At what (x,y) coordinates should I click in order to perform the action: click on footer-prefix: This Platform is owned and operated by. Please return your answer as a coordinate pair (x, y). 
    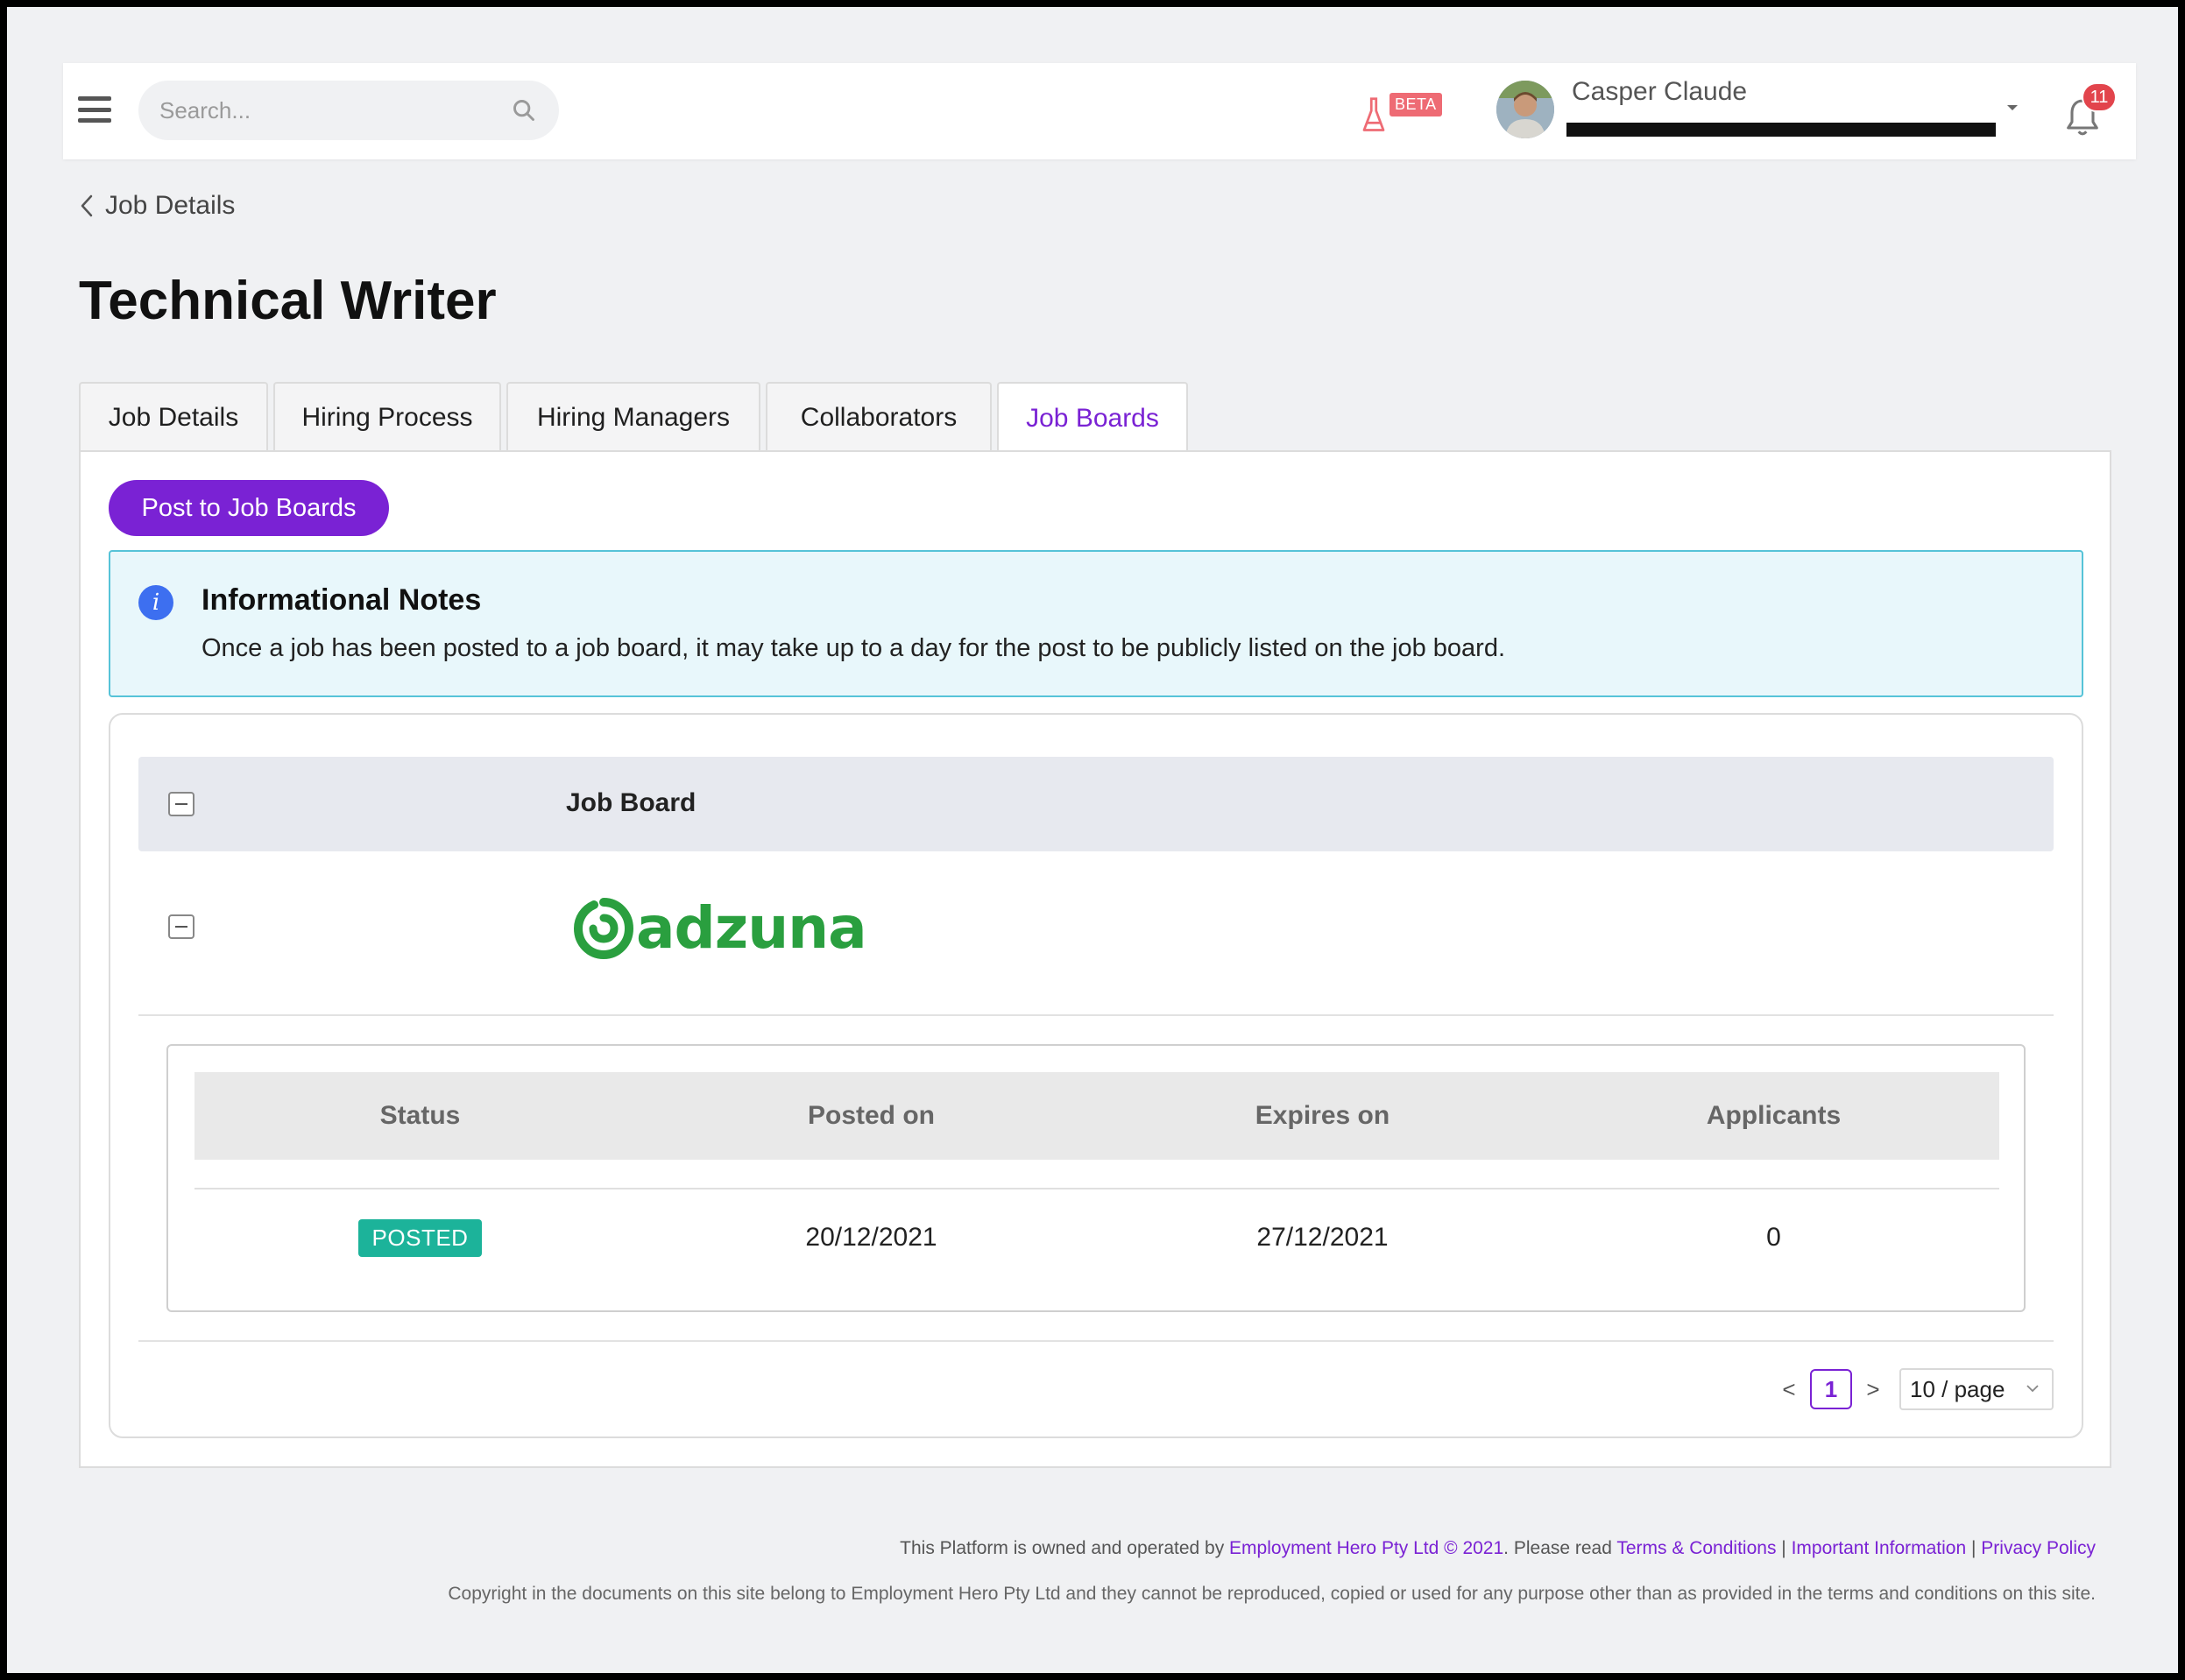
    Looking at the image, I should click on (1065, 1548).